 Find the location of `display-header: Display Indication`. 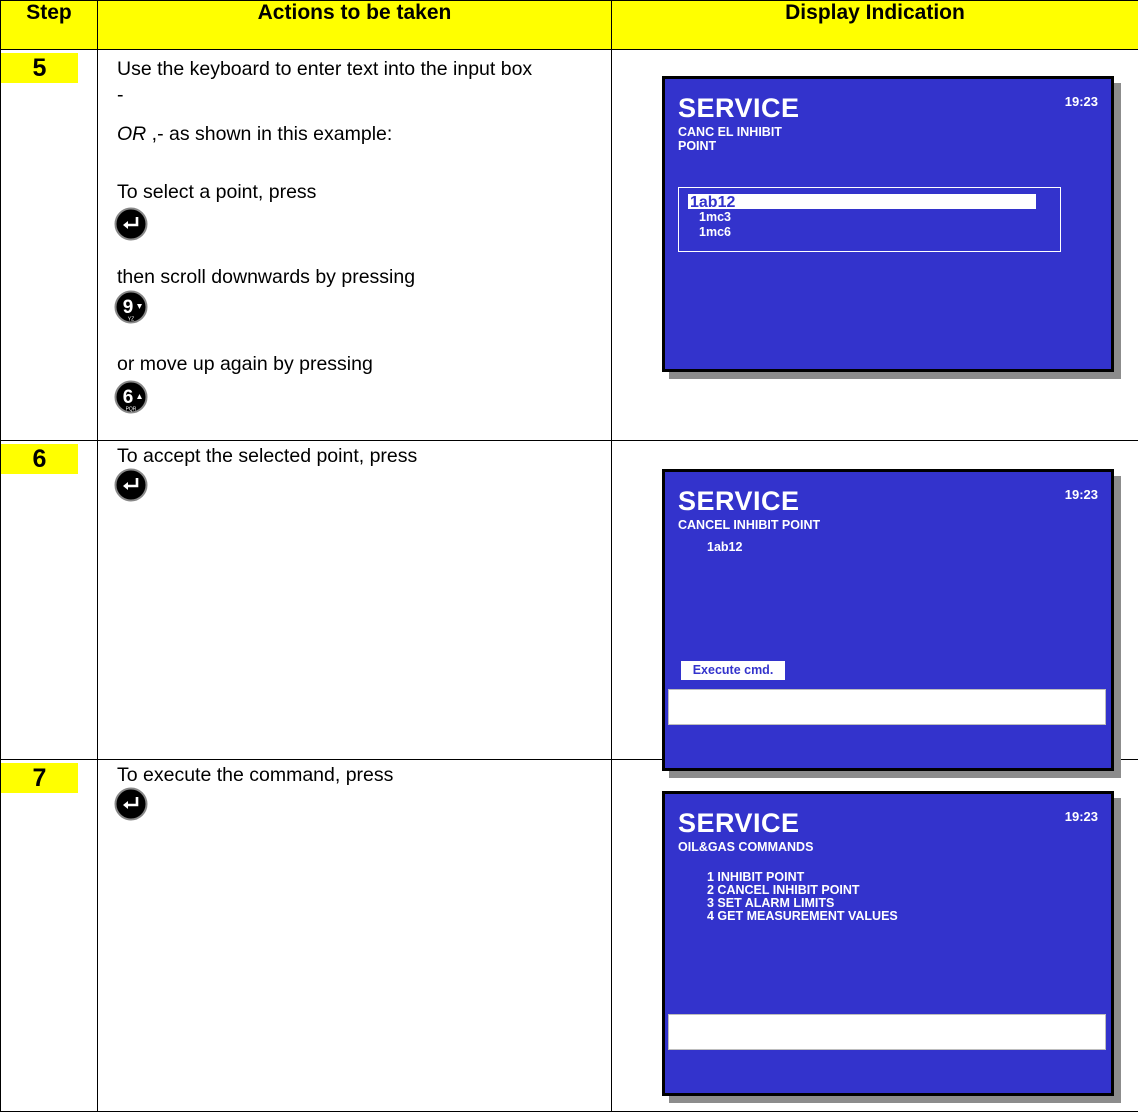

display-header: Display Indication is located at coordinates (875, 25).